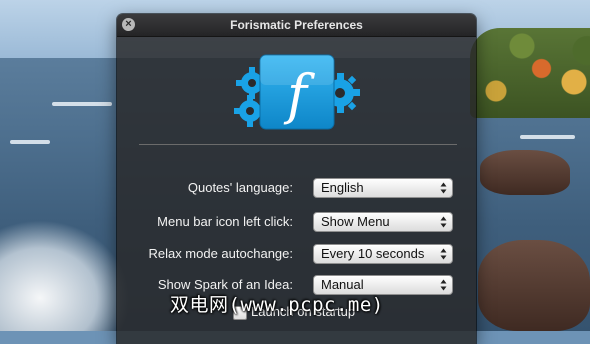  I want to click on relax-mode-value: Every 10 seconds, so click(373, 253).